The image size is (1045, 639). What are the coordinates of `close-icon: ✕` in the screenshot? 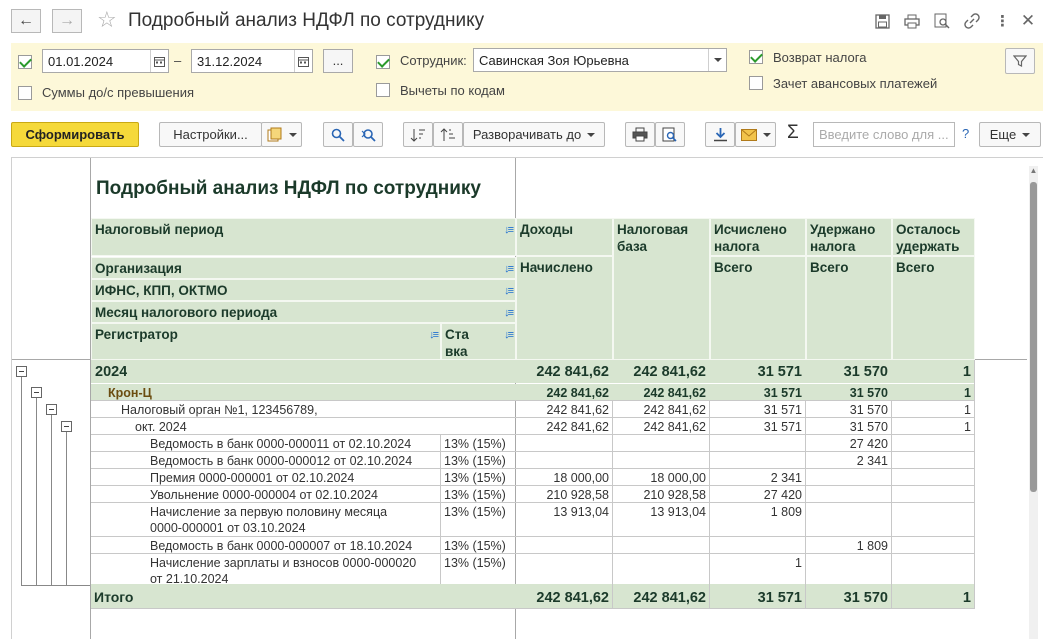 It's located at (1028, 21).